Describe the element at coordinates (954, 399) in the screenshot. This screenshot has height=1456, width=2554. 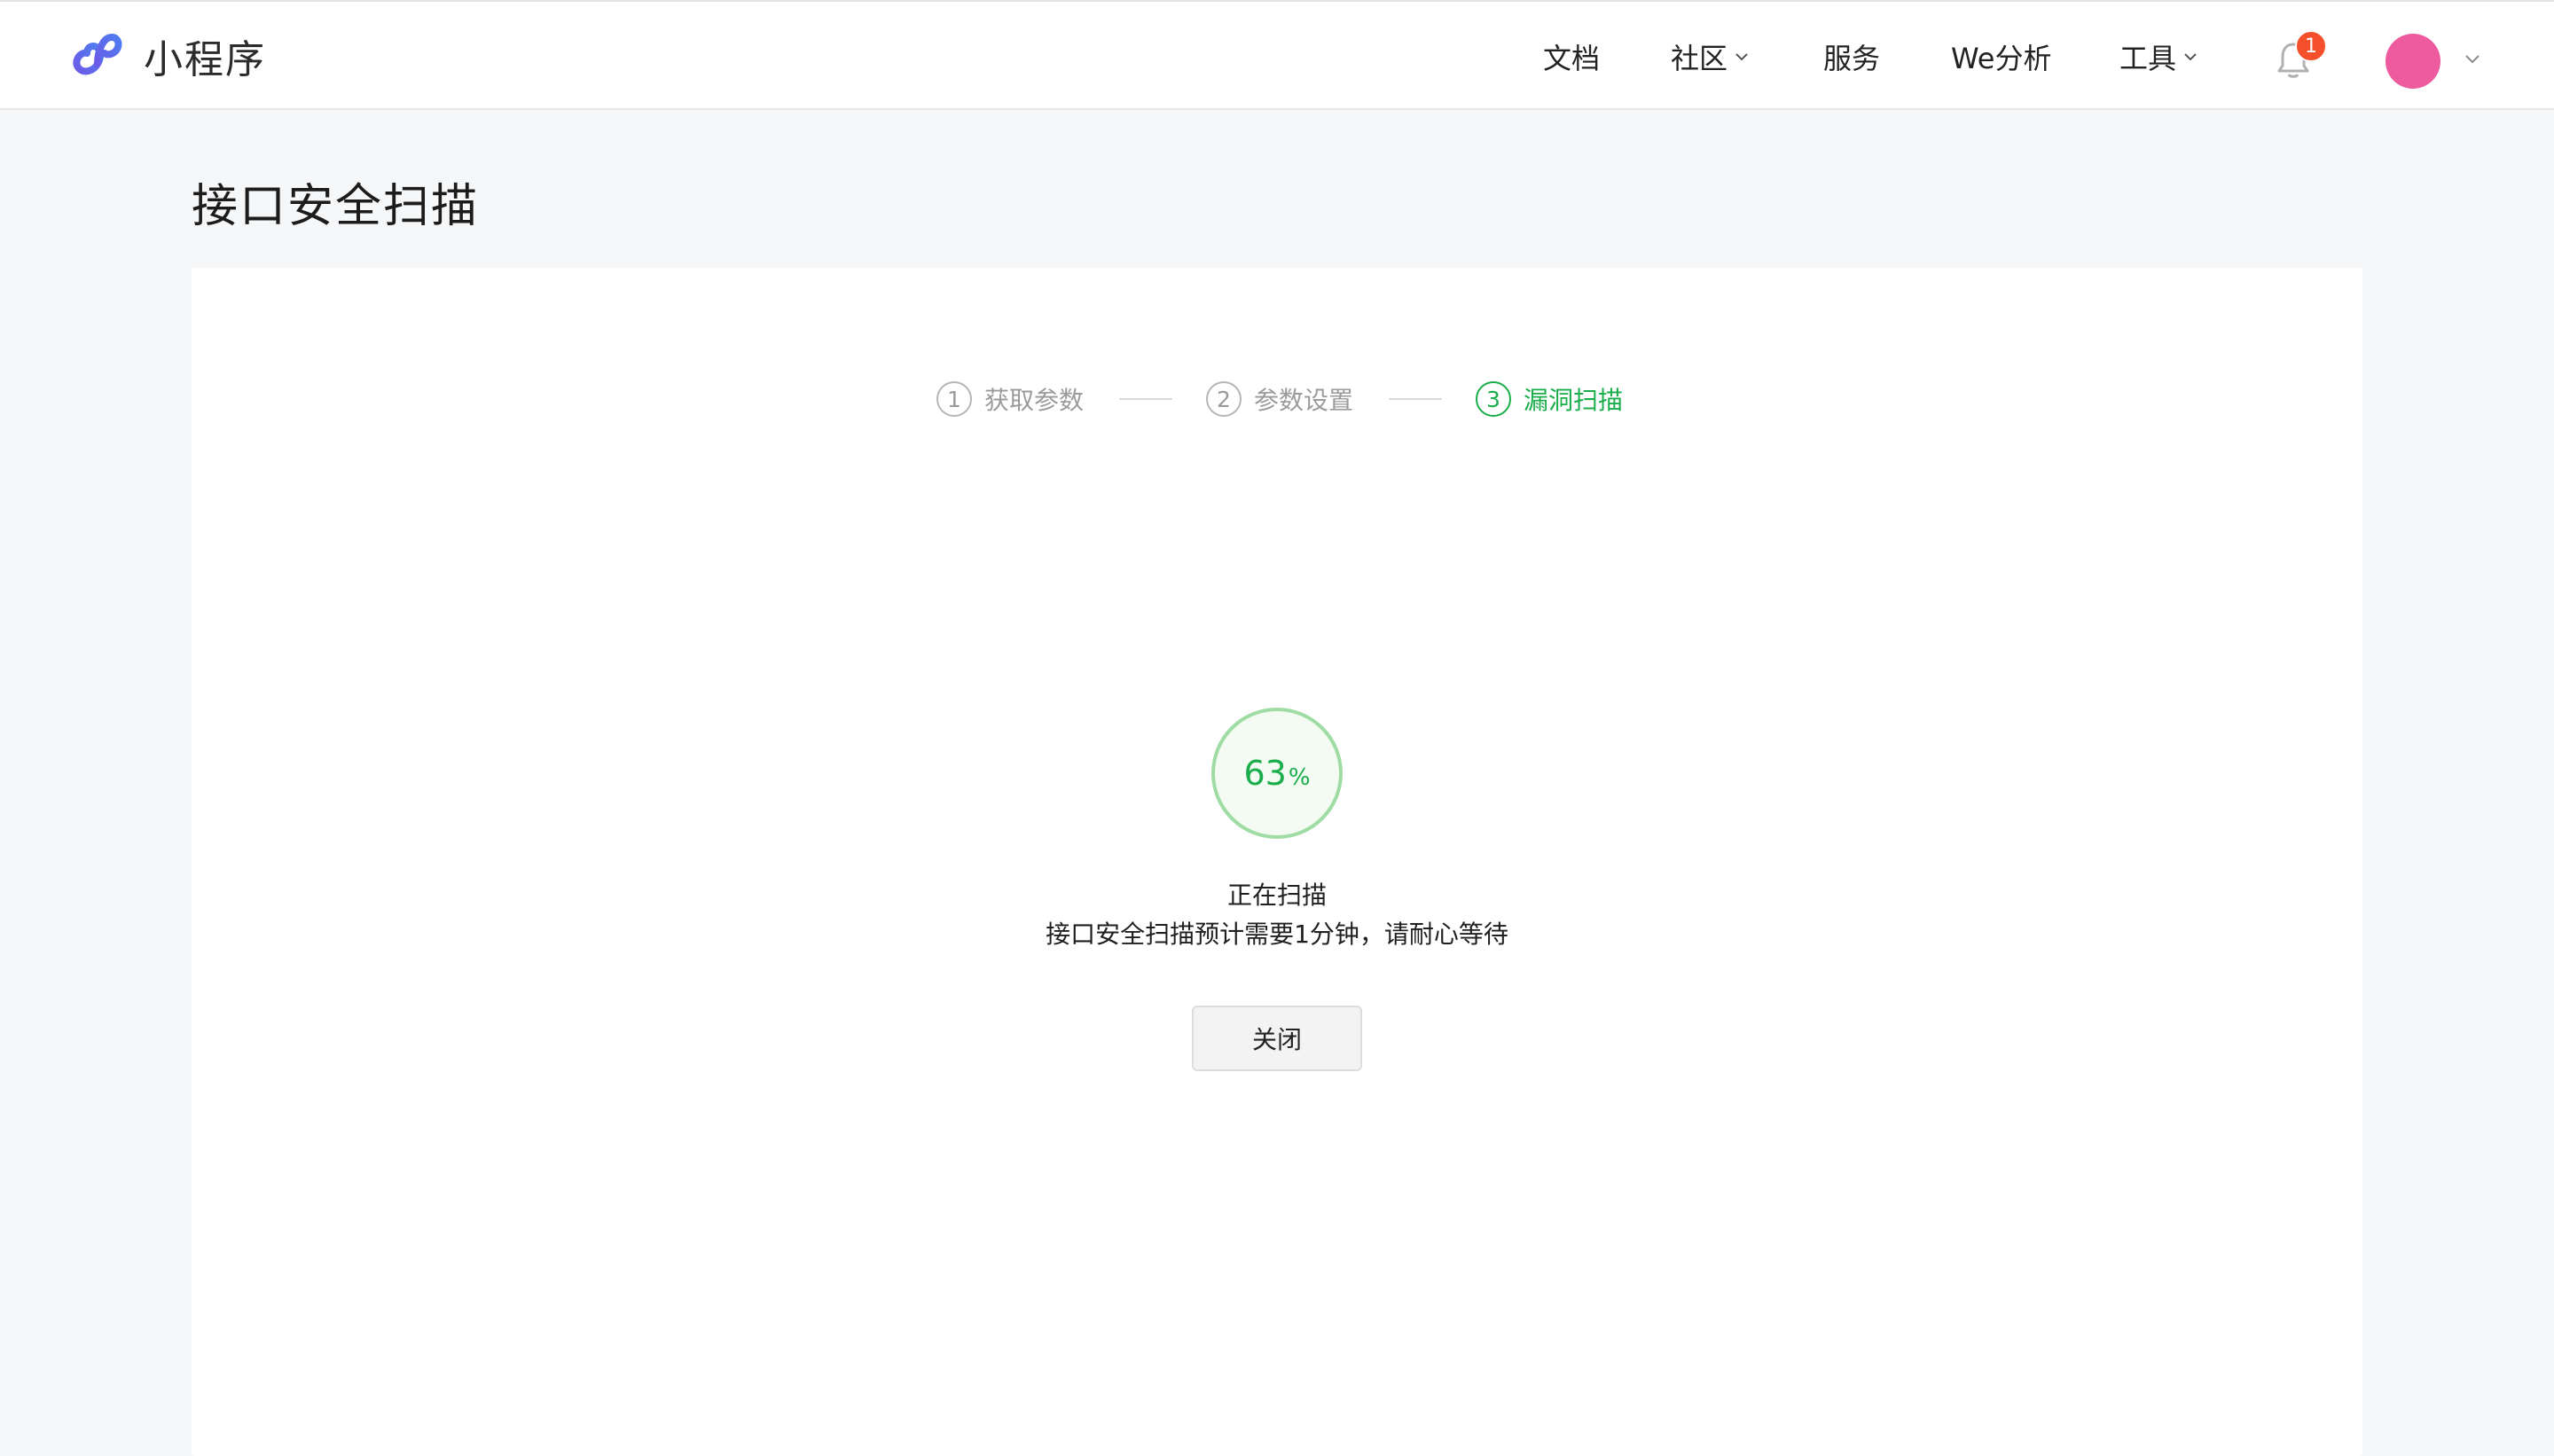
I see `step-number: 1` at that location.